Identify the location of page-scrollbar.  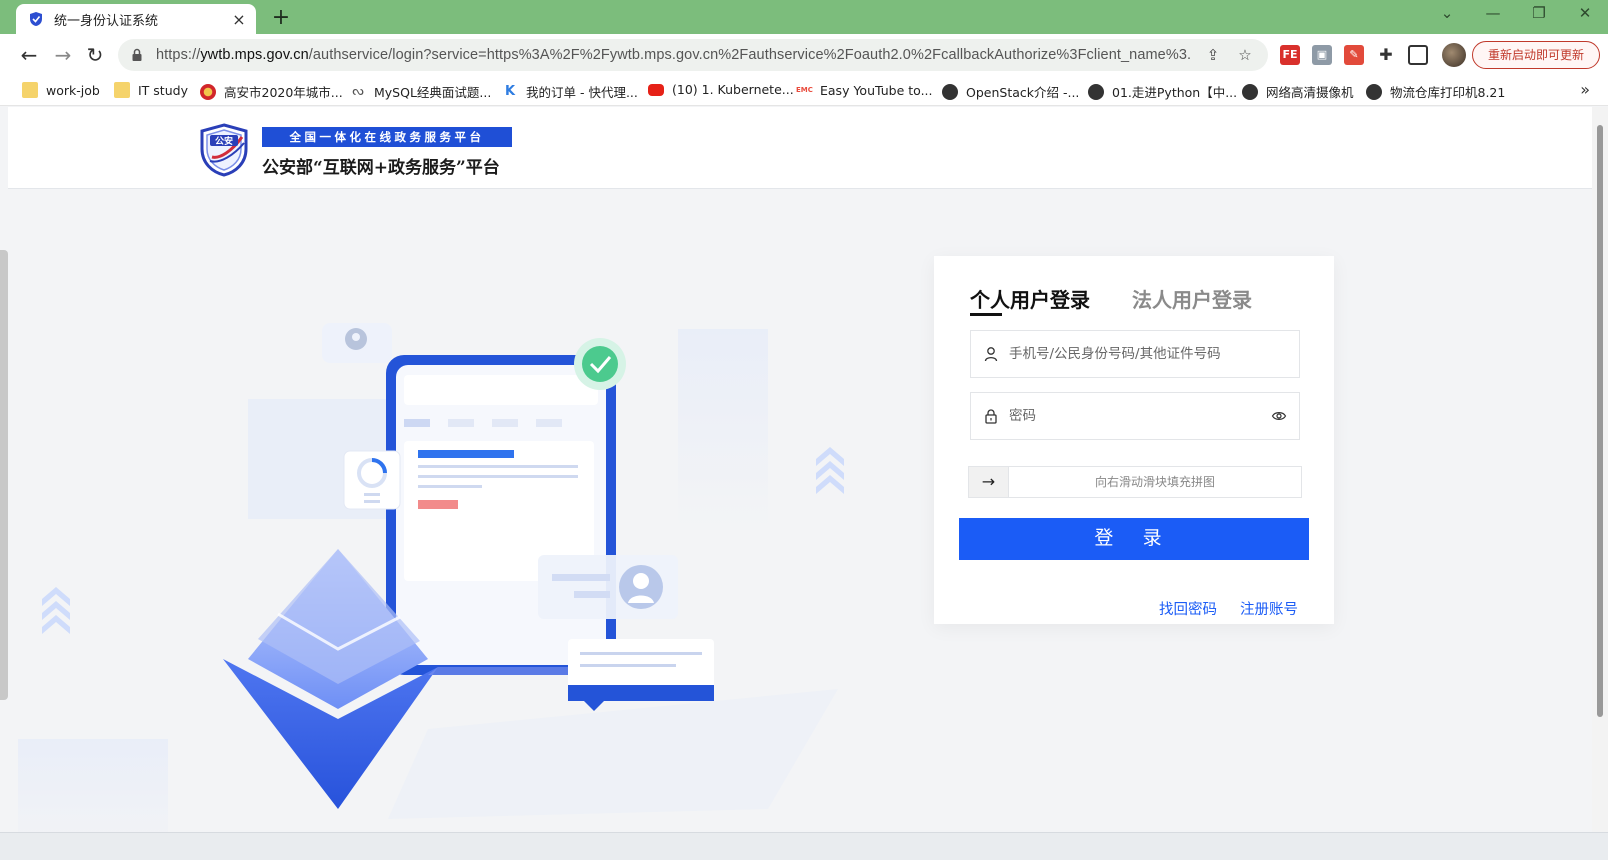
(1600, 469).